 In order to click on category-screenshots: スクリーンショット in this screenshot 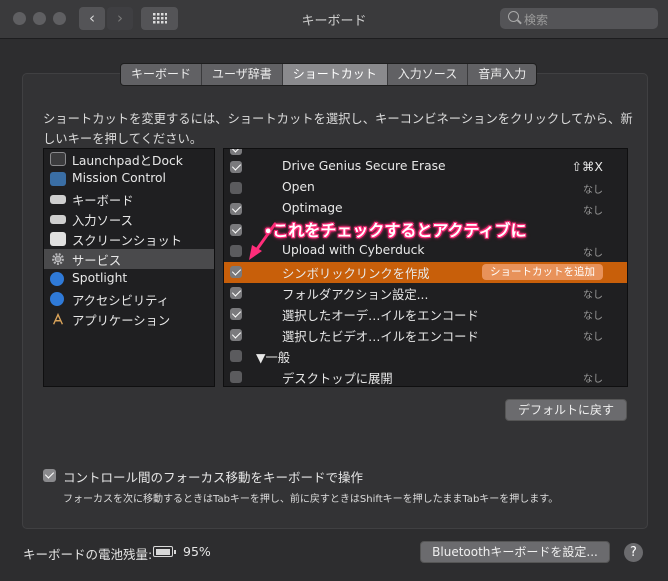, I will do `click(129, 239)`.